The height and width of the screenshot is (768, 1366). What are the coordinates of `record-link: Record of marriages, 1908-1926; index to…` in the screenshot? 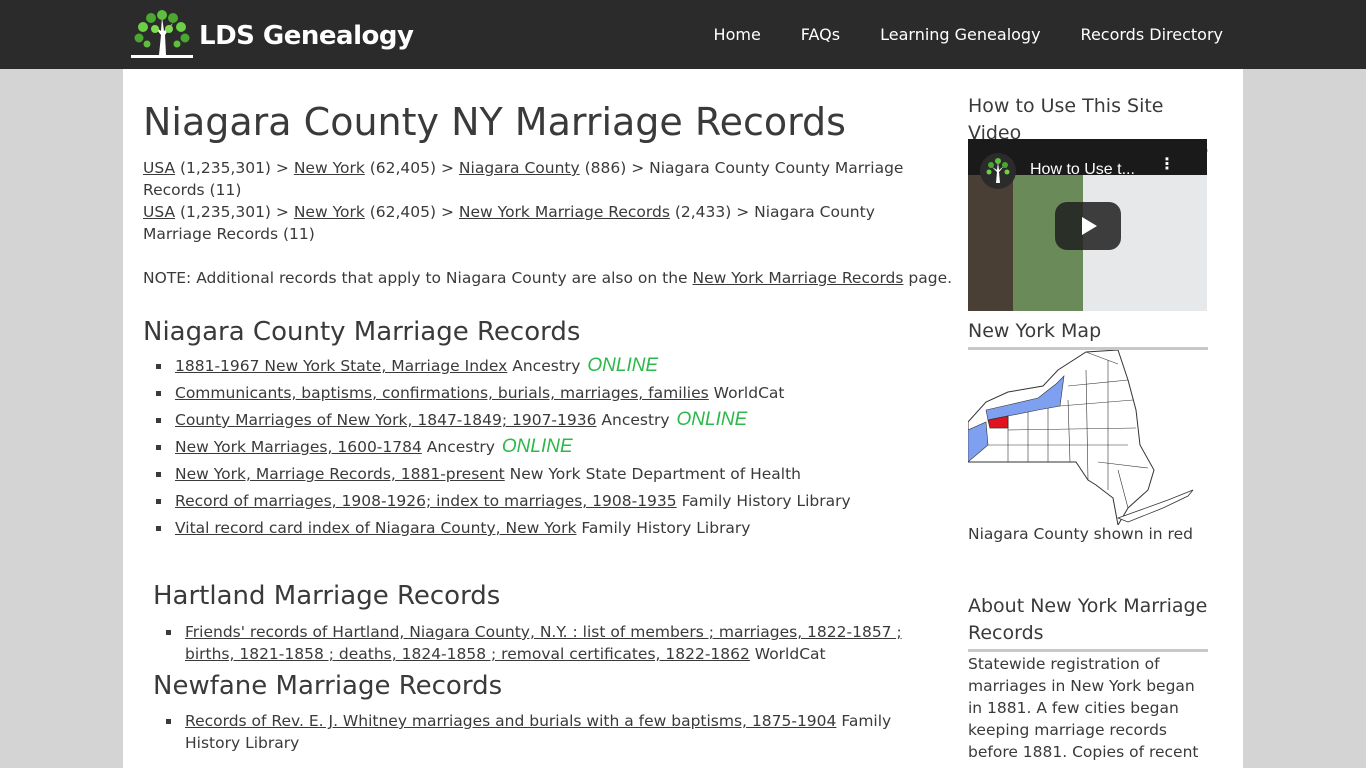 It's located at (426, 501).